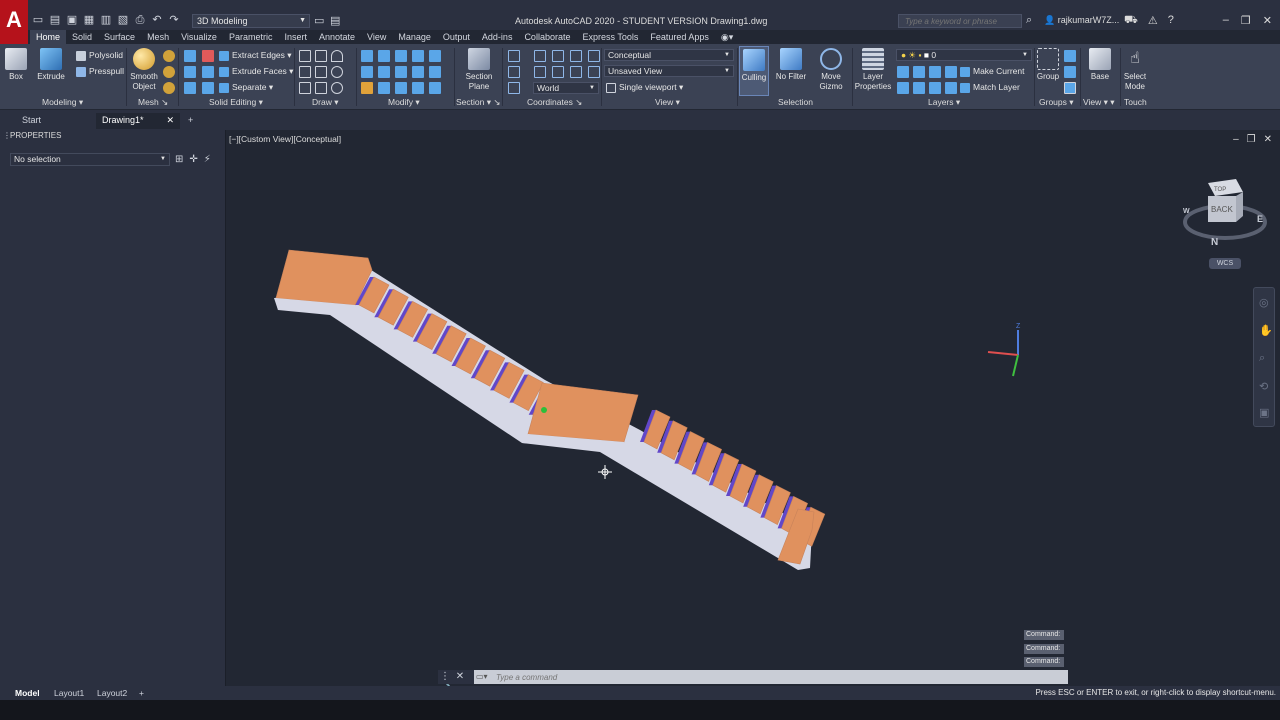  I want to click on ucs-object-icon, so click(558, 72).